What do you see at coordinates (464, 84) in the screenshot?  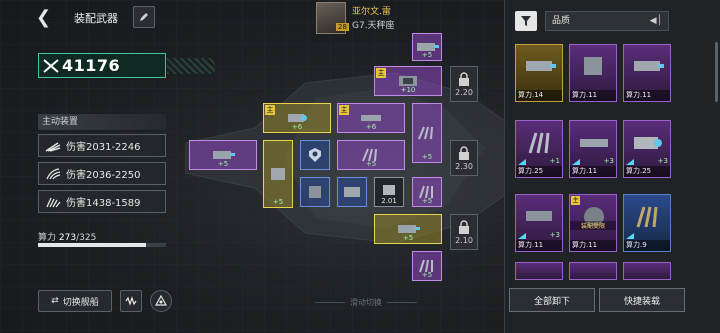 I see `locked-slot: 2.20` at bounding box center [464, 84].